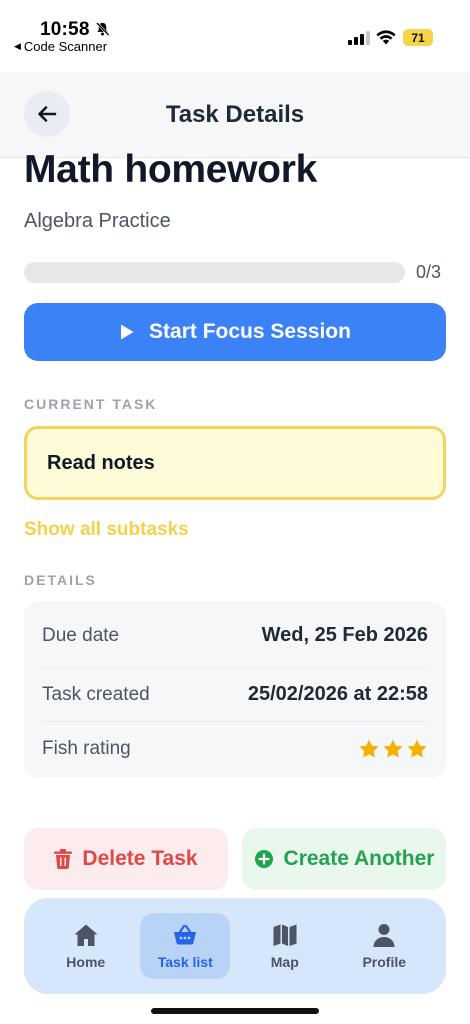  I want to click on basket-icon, so click(185, 934).